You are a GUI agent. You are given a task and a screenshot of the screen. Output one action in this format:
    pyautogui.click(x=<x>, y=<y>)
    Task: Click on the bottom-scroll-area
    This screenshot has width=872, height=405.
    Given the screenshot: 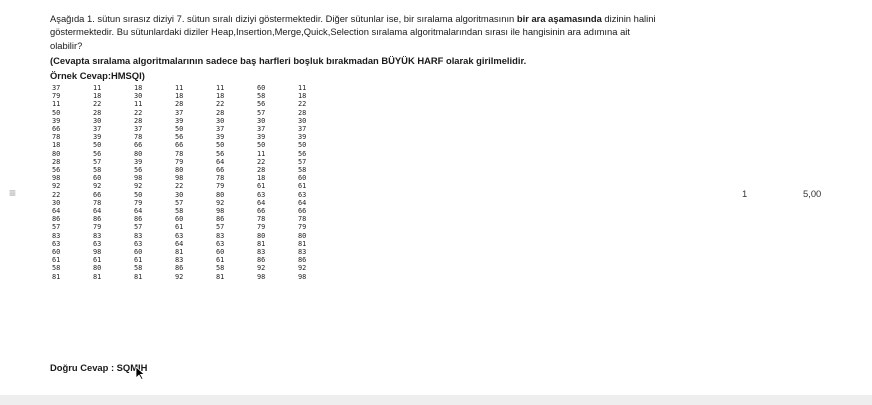 What is the action you would take?
    pyautogui.click(x=436, y=400)
    